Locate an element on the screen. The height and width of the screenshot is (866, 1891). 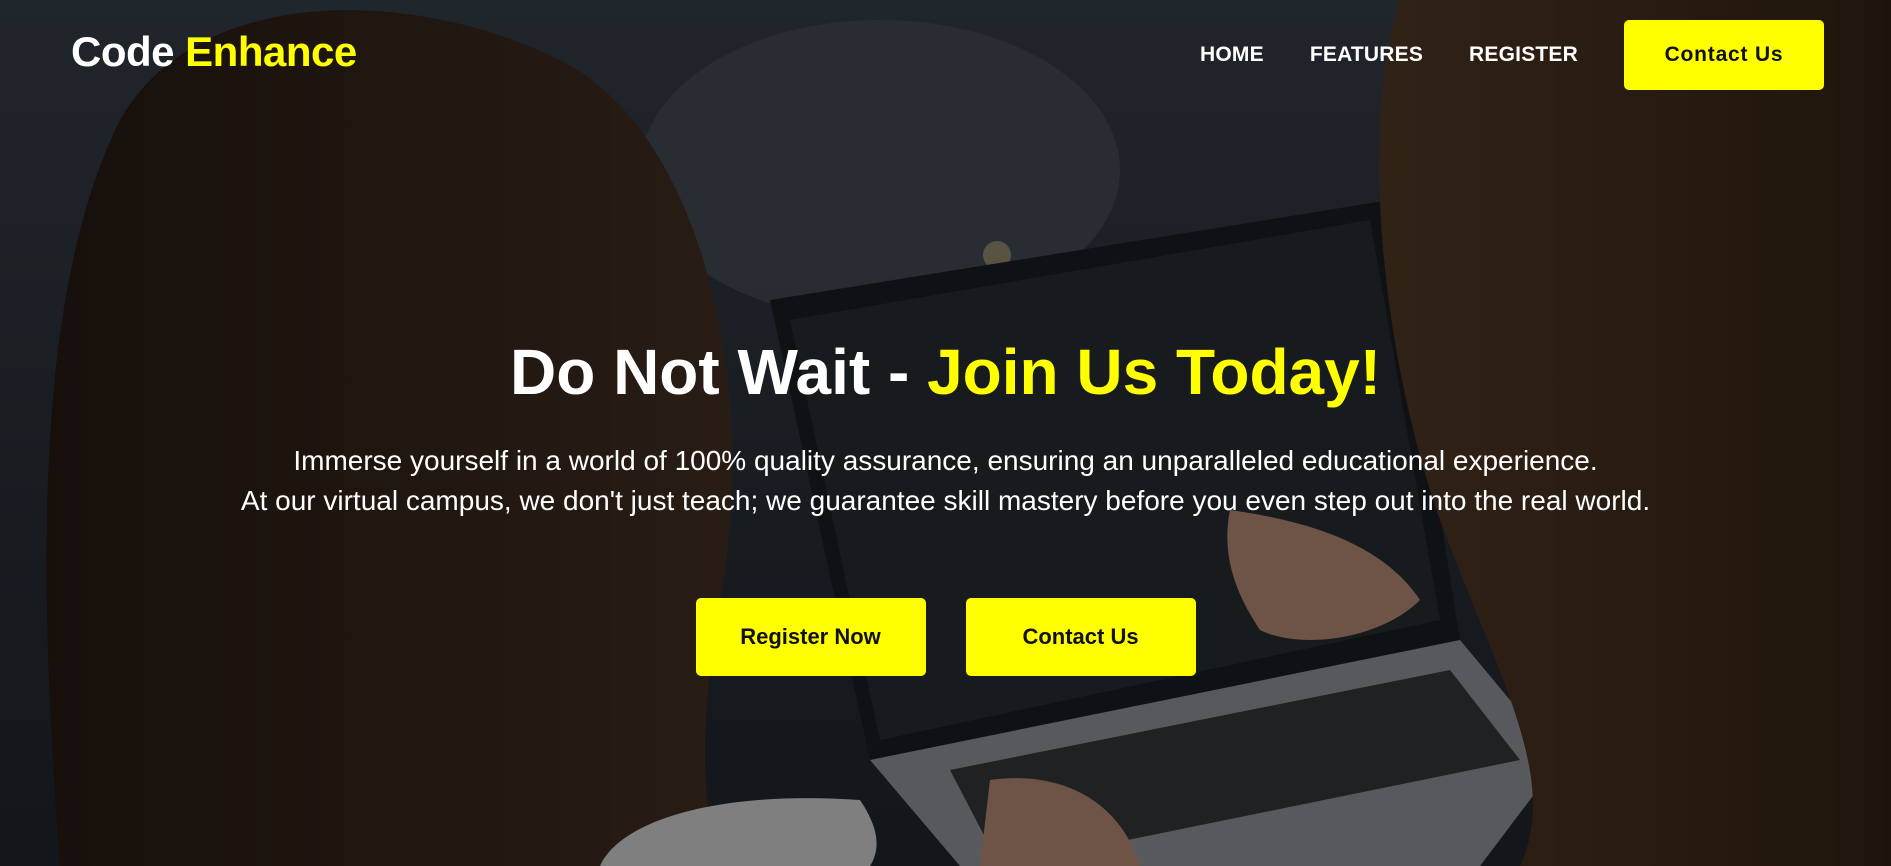
headline-part2: Join Us Today! is located at coordinates (1154, 372).